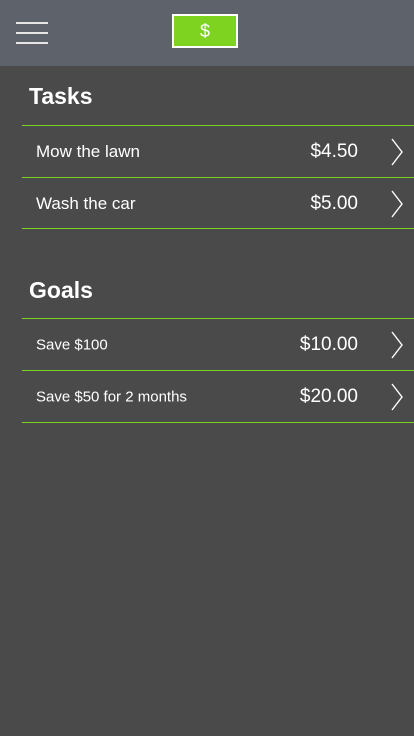 The height and width of the screenshot is (736, 414). I want to click on goals-section-title: Goals, so click(61, 290).